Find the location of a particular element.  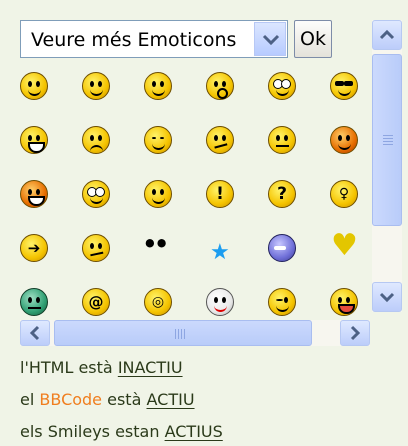

emoticon-question: ? is located at coordinates (282, 194).